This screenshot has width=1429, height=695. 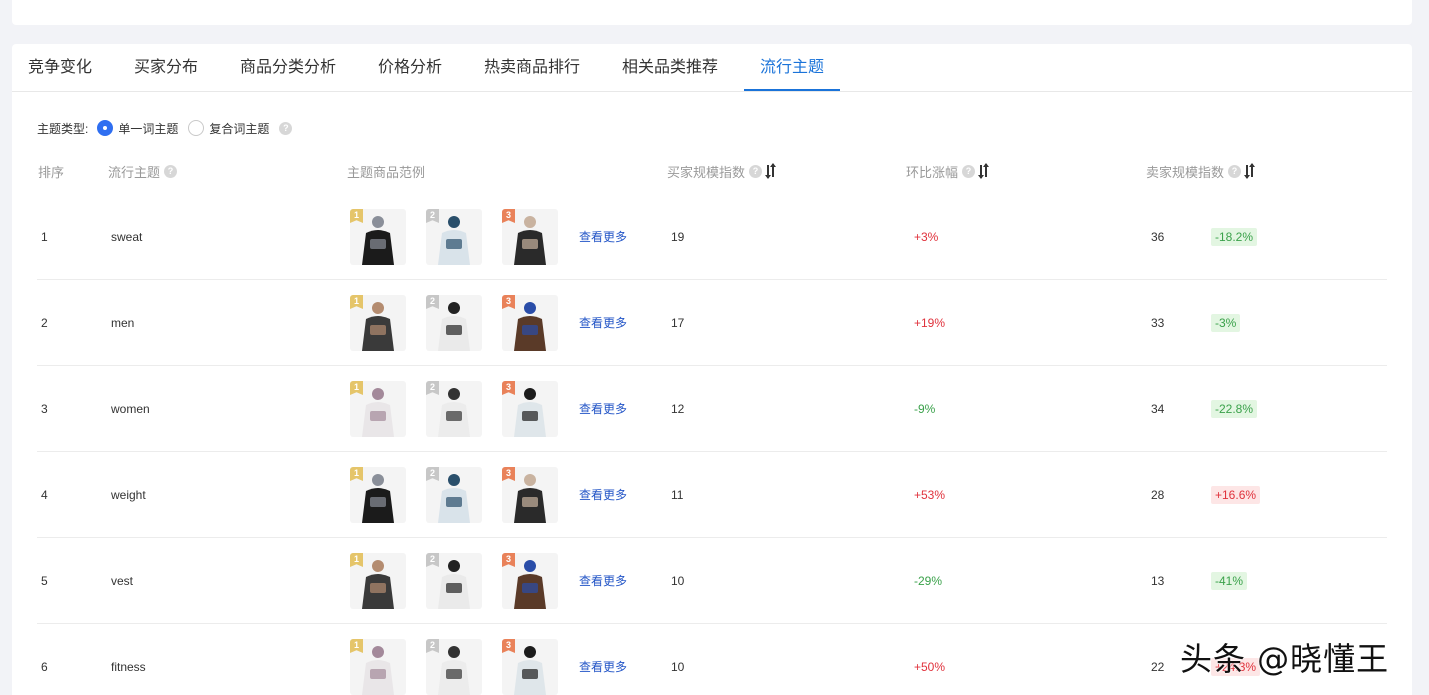 I want to click on active-tab-indicator, so click(x=792, y=90).